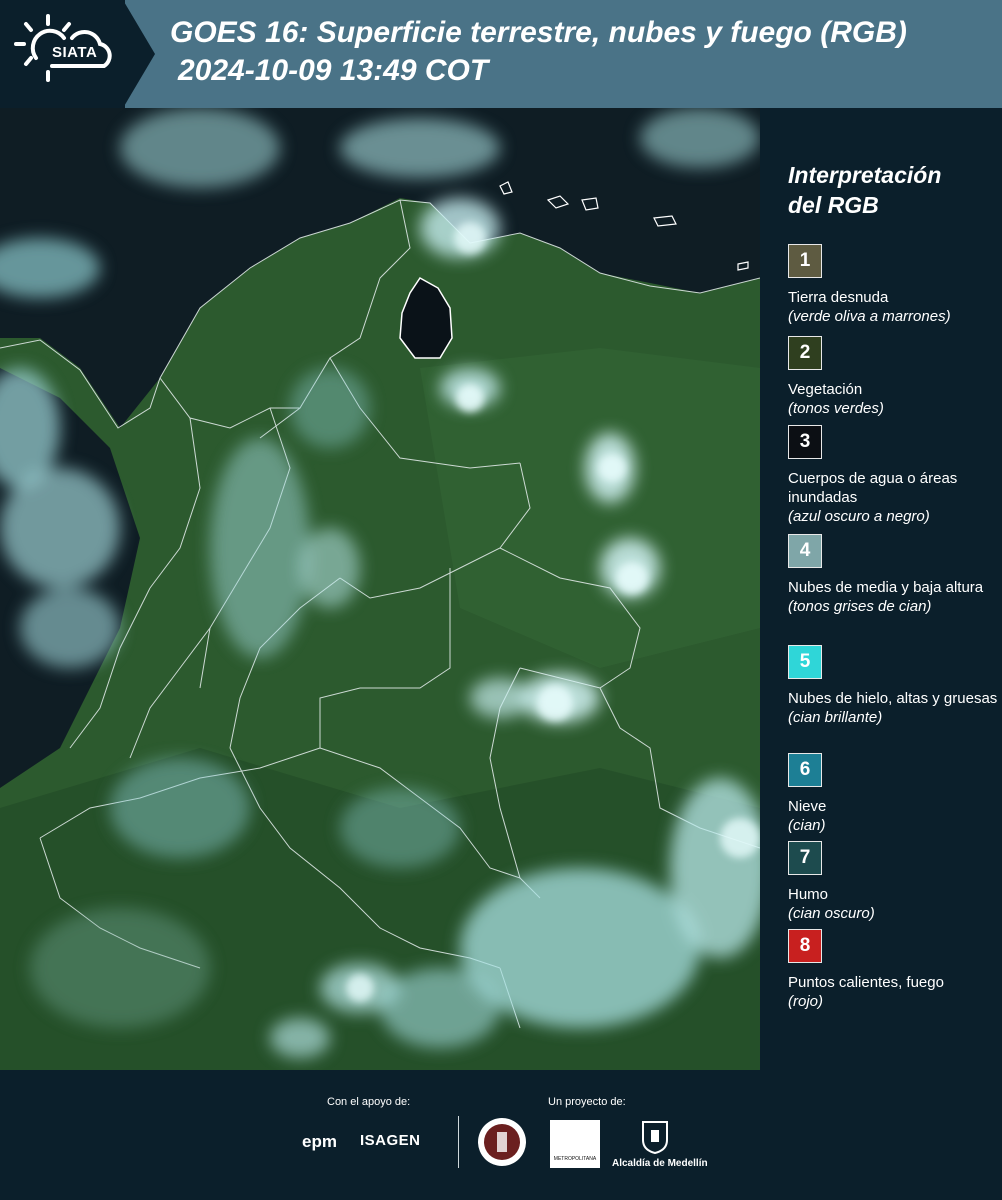  I want to click on legend-description: (cian oscuro), so click(831, 913).